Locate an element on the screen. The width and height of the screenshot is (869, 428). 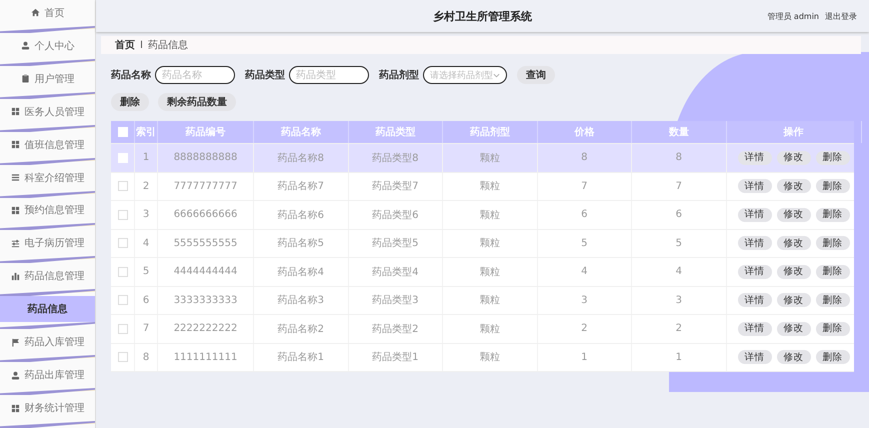
column-header: 数量 is located at coordinates (679, 132).